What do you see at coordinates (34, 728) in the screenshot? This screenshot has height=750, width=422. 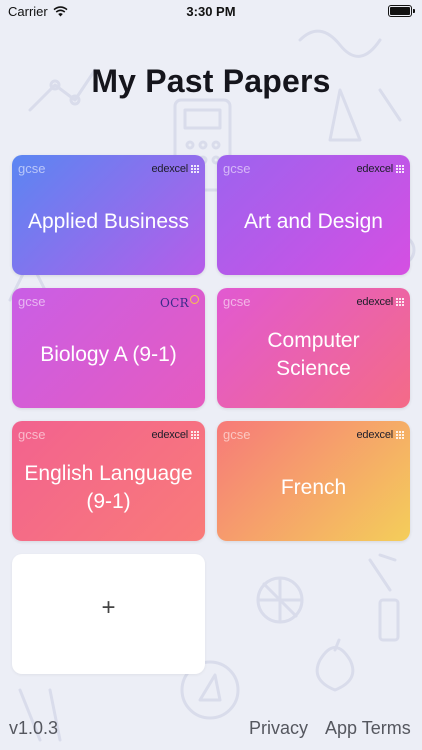 I see `version-label: v1.0.3` at bounding box center [34, 728].